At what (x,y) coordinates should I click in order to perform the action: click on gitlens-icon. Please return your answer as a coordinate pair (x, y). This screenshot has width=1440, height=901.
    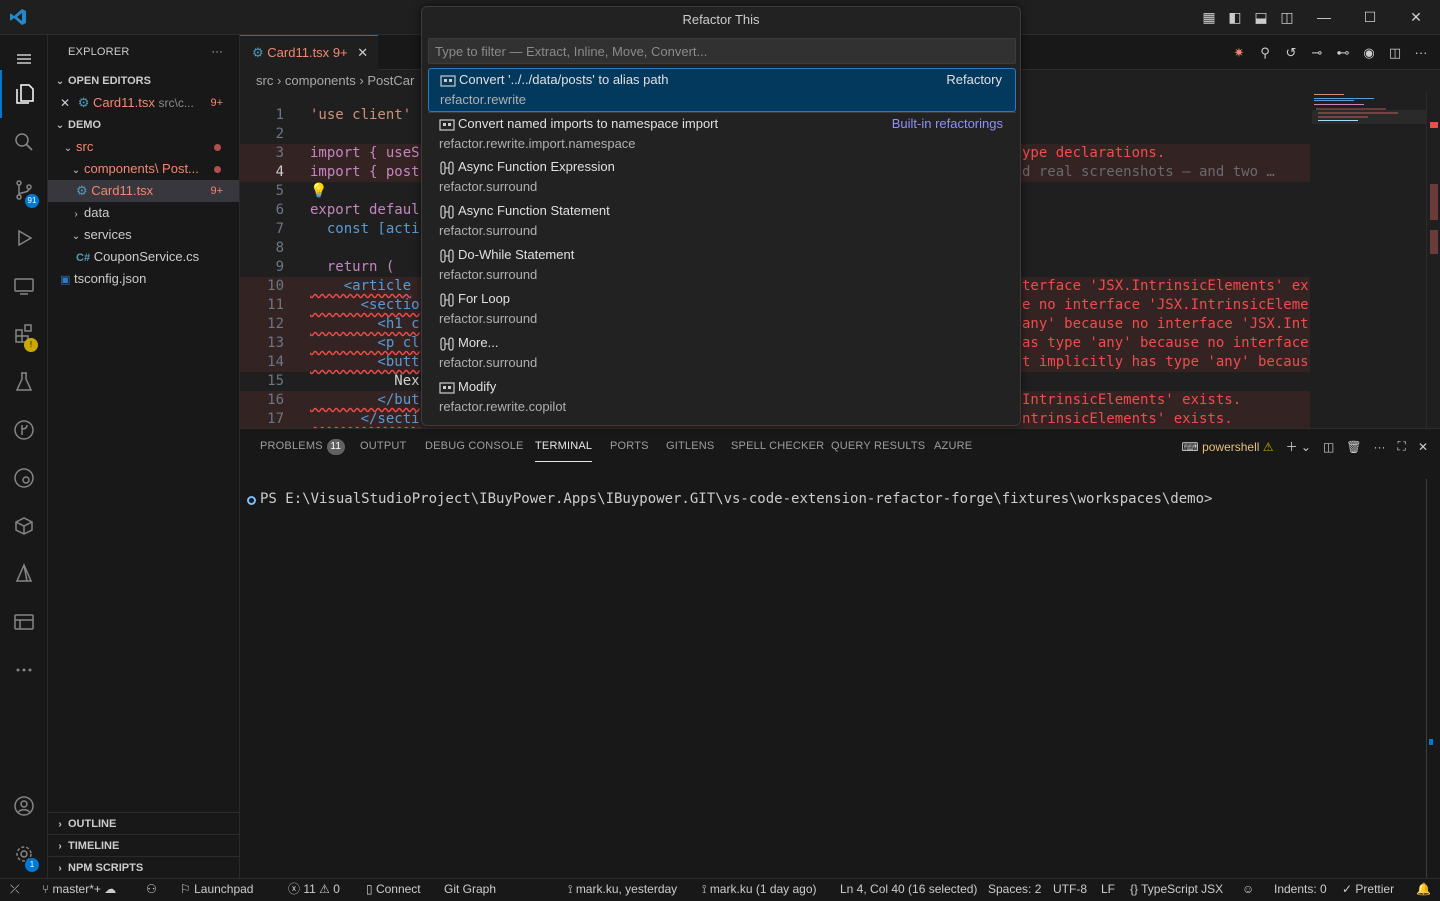
    Looking at the image, I should click on (24, 430).